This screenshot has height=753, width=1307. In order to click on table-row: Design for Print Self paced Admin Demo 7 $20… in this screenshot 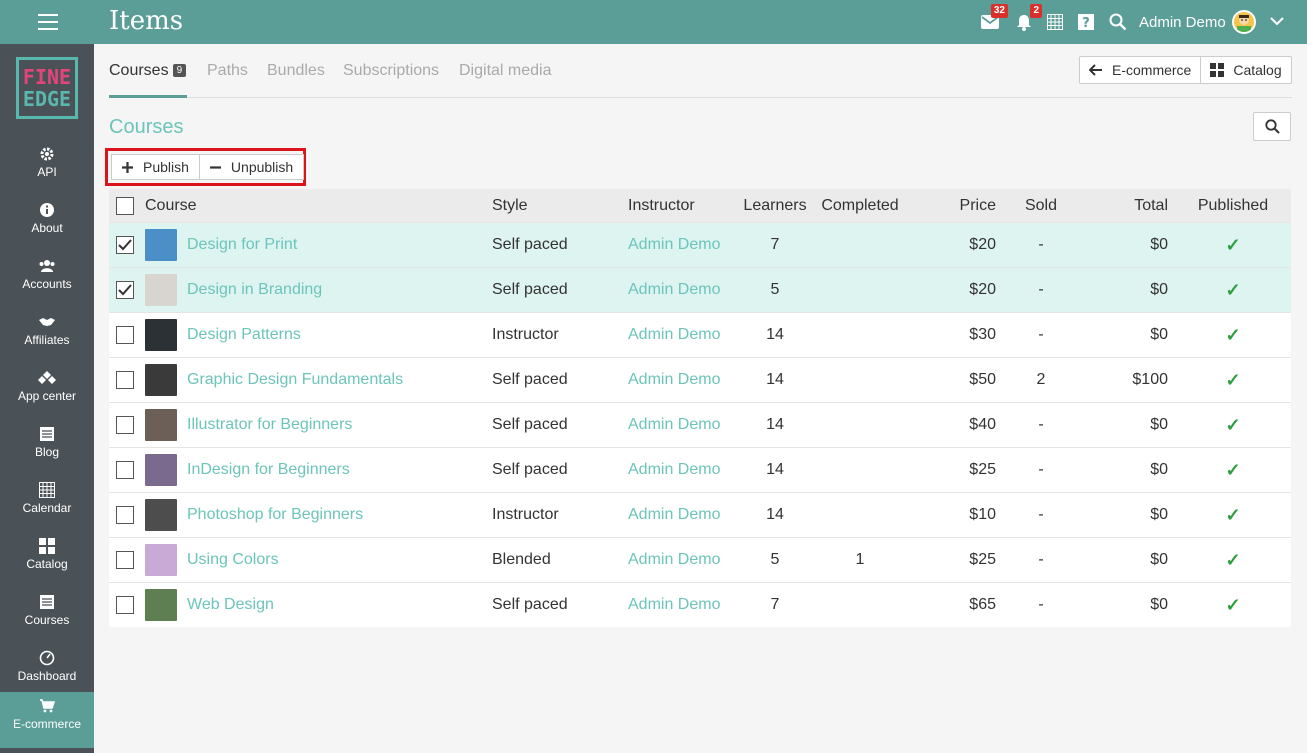, I will do `click(700, 244)`.